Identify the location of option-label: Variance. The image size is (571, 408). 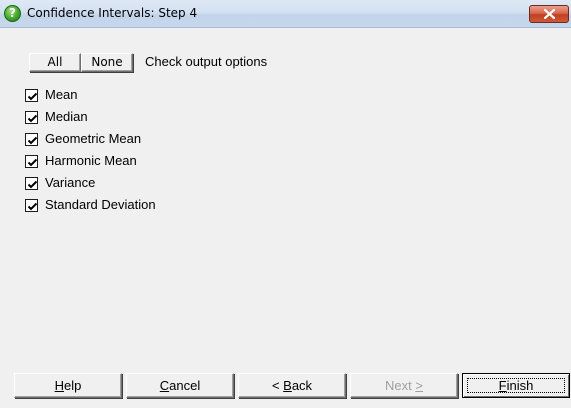
(70, 182).